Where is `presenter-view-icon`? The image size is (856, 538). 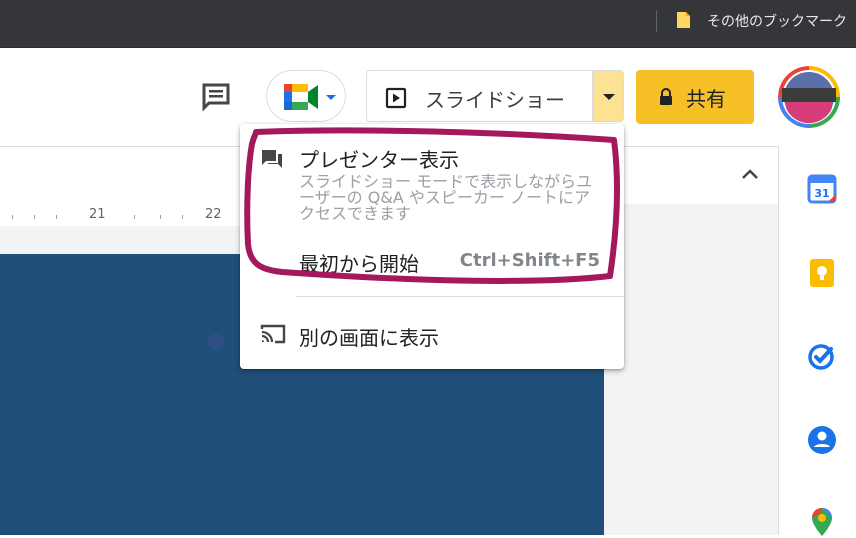 presenter-view-icon is located at coordinates (272, 159).